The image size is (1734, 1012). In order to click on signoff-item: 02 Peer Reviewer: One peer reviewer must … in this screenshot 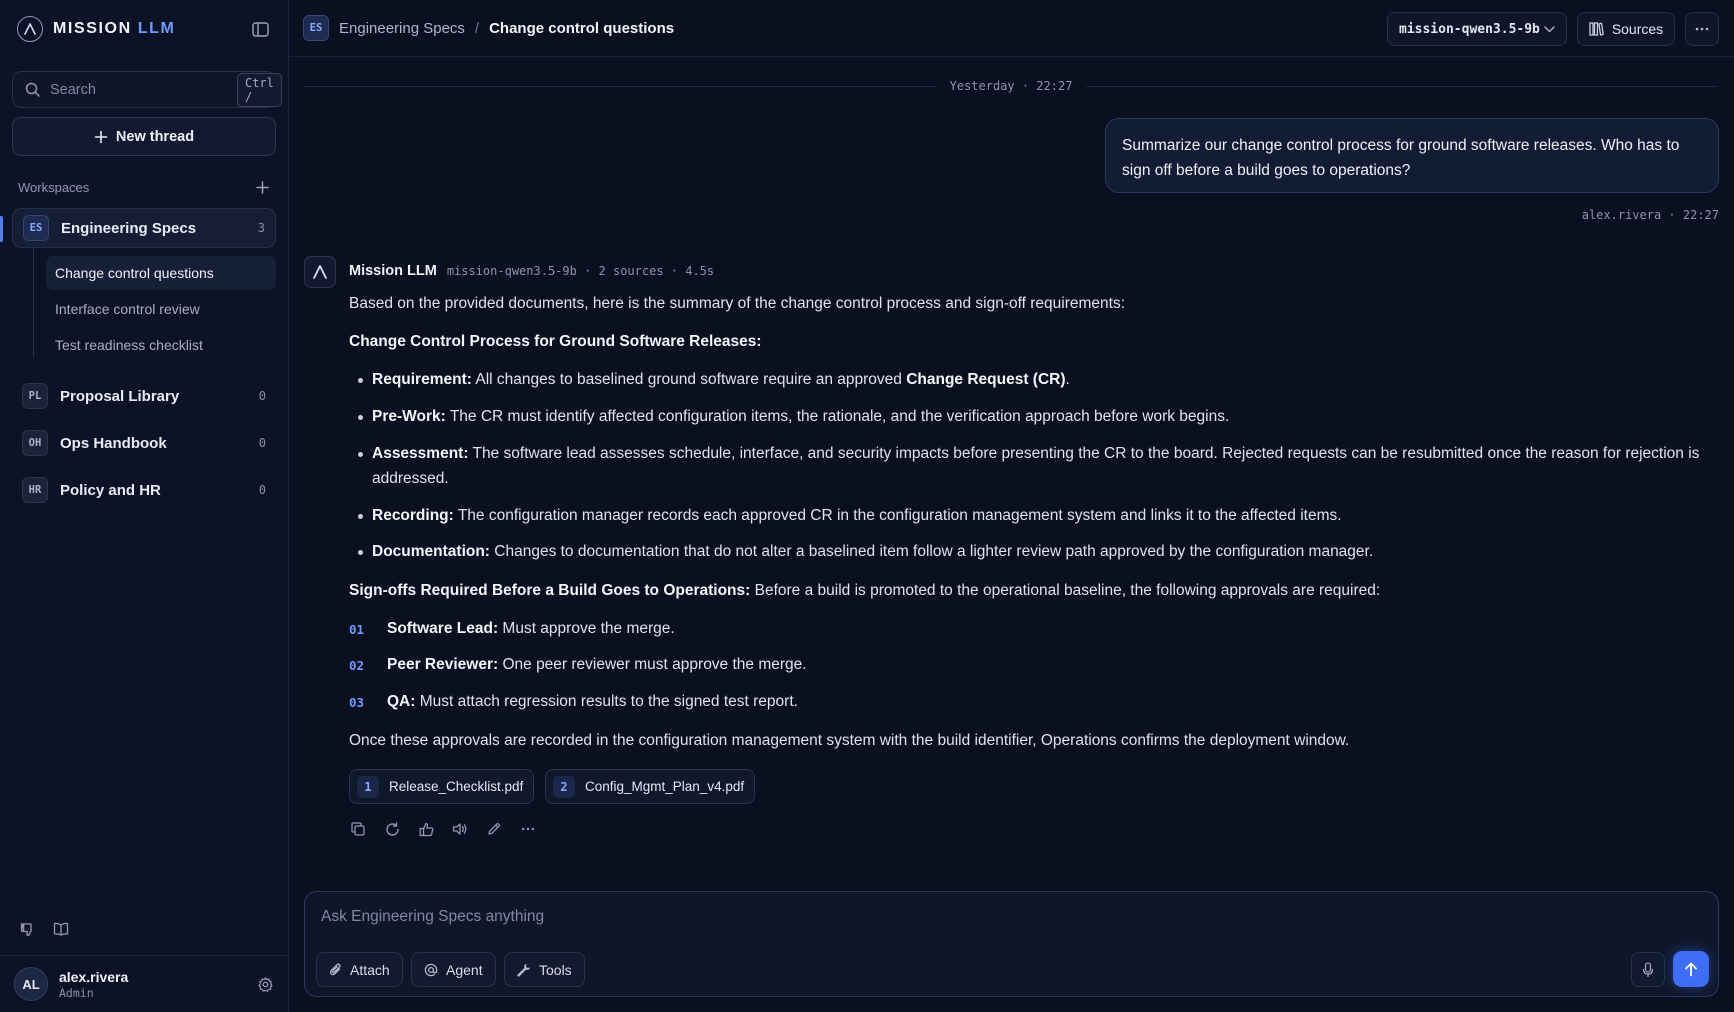, I will do `click(578, 664)`.